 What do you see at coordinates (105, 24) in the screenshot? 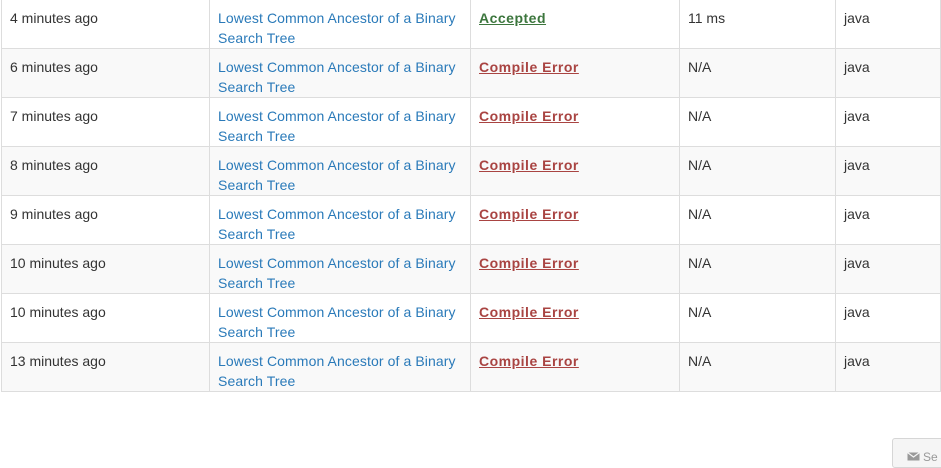
I see `submission-time: 4 minutes ago` at bounding box center [105, 24].